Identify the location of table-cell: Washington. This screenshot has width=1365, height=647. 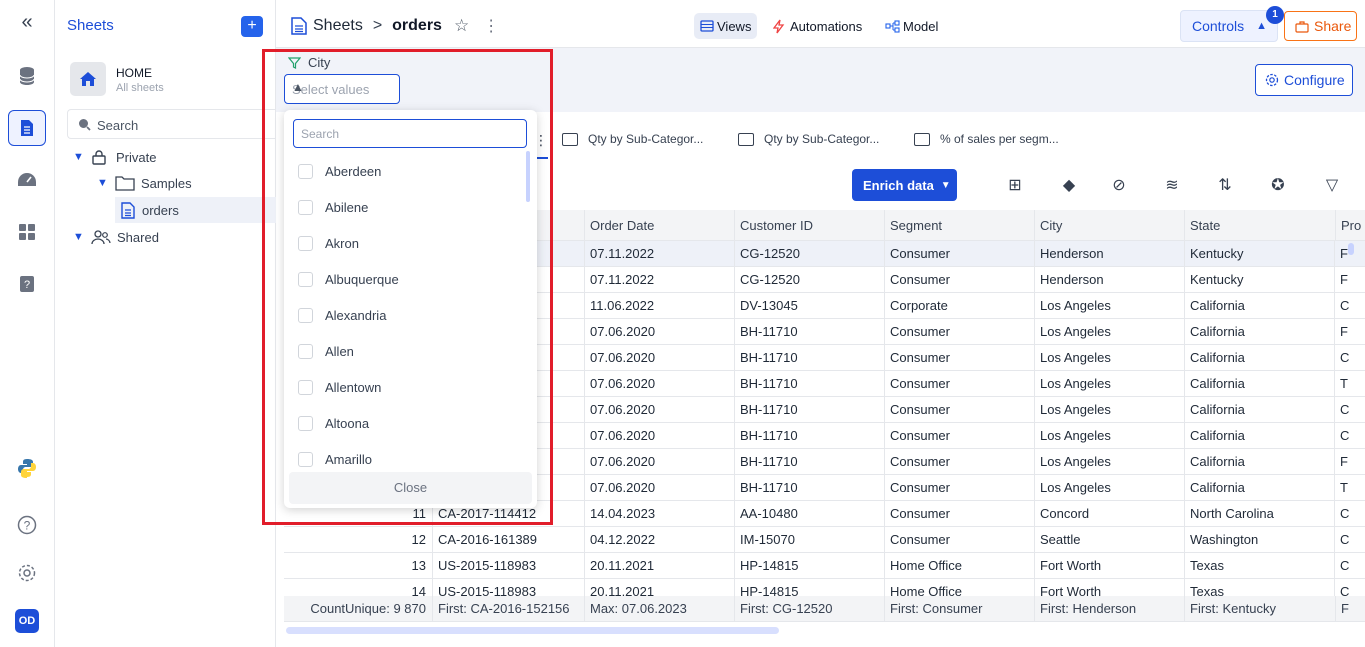
(1259, 539).